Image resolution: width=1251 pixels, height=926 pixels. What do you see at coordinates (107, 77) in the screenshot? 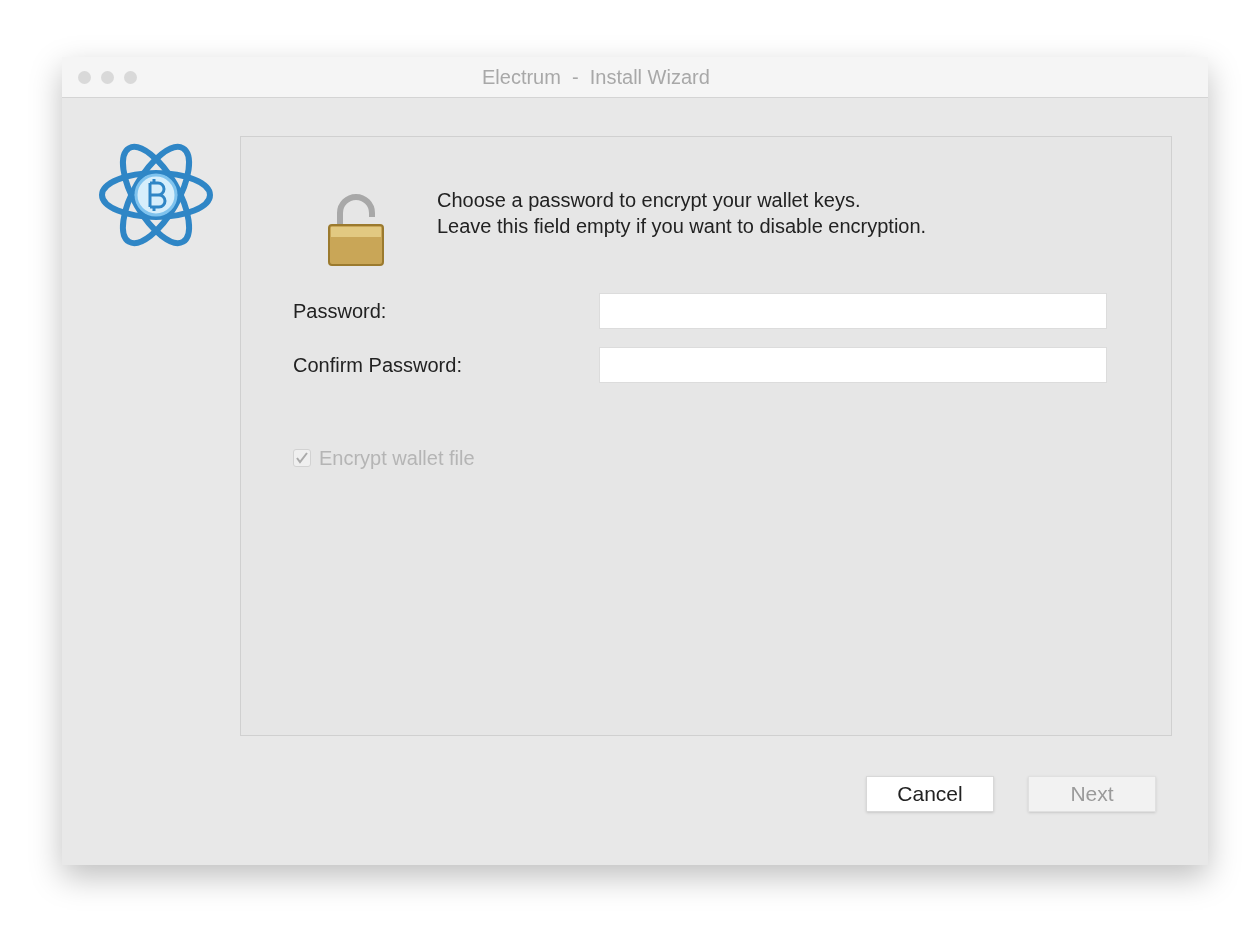
I see `minimize-icon` at bounding box center [107, 77].